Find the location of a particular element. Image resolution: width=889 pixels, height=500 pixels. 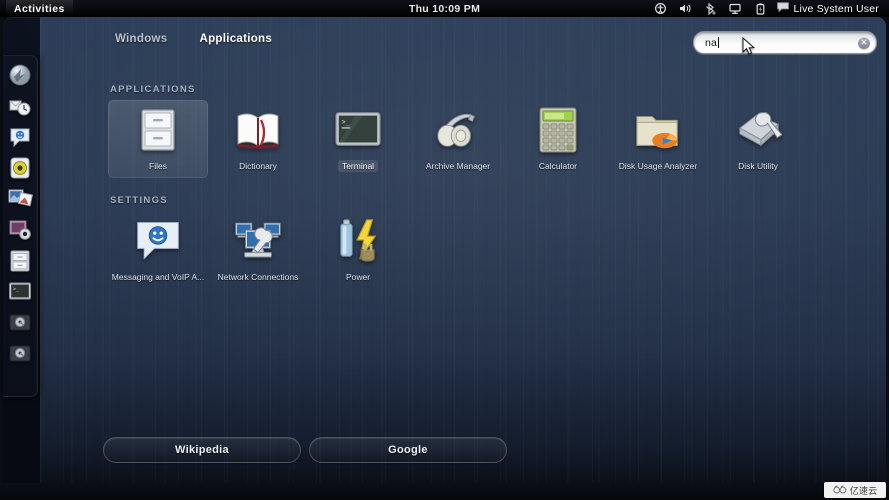

network-icon is located at coordinates (735, 8).